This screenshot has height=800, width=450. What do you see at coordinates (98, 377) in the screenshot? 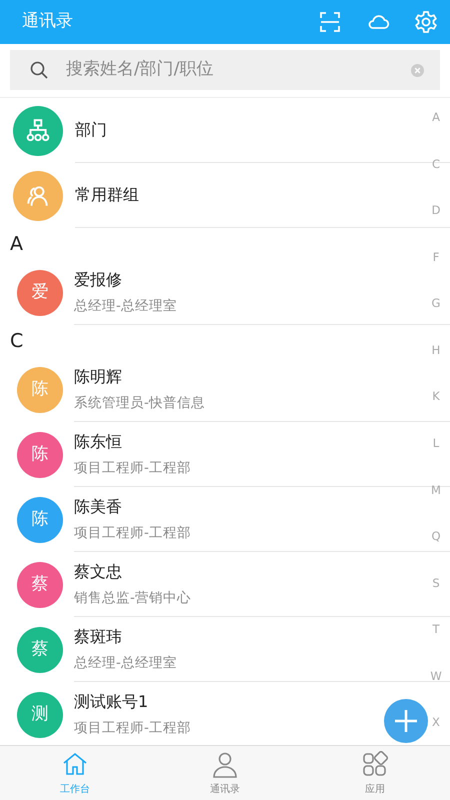
I see `contact-name: 陈明辉` at bounding box center [98, 377].